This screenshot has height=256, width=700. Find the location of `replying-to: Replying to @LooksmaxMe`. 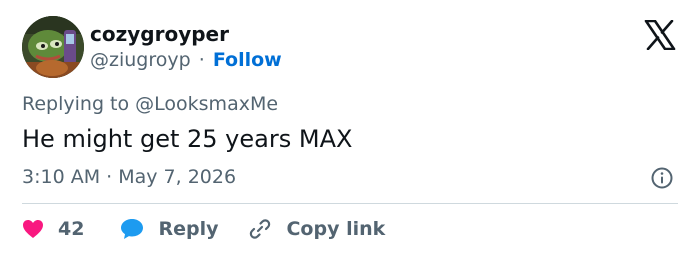

replying-to: Replying to @LooksmaxMe is located at coordinates (150, 104).